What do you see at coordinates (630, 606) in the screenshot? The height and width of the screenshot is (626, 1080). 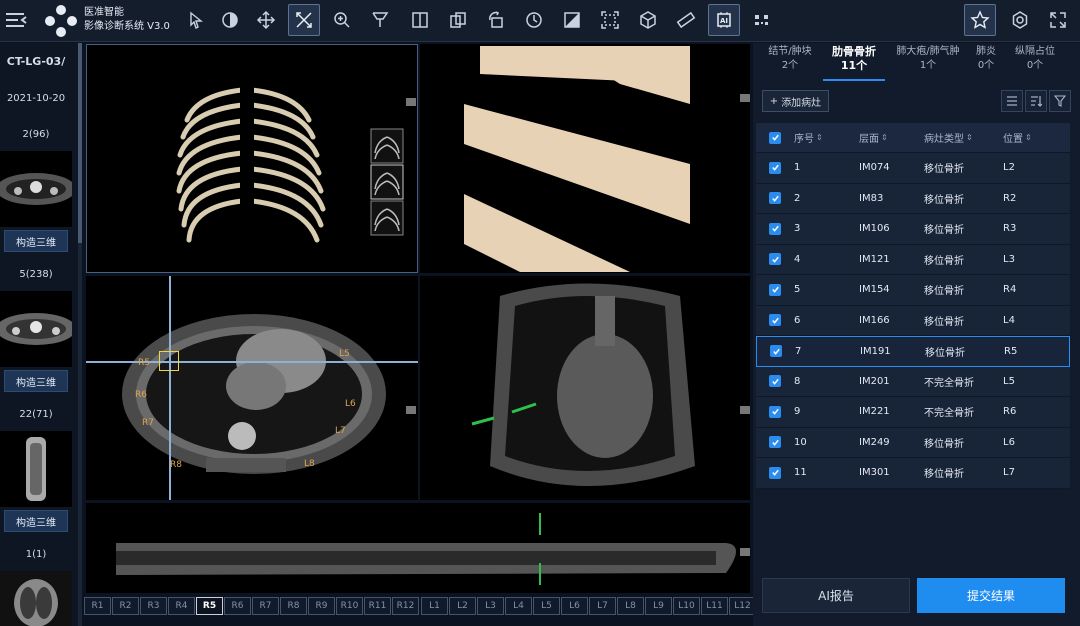 I see `rib-tab-l8: L8` at bounding box center [630, 606].